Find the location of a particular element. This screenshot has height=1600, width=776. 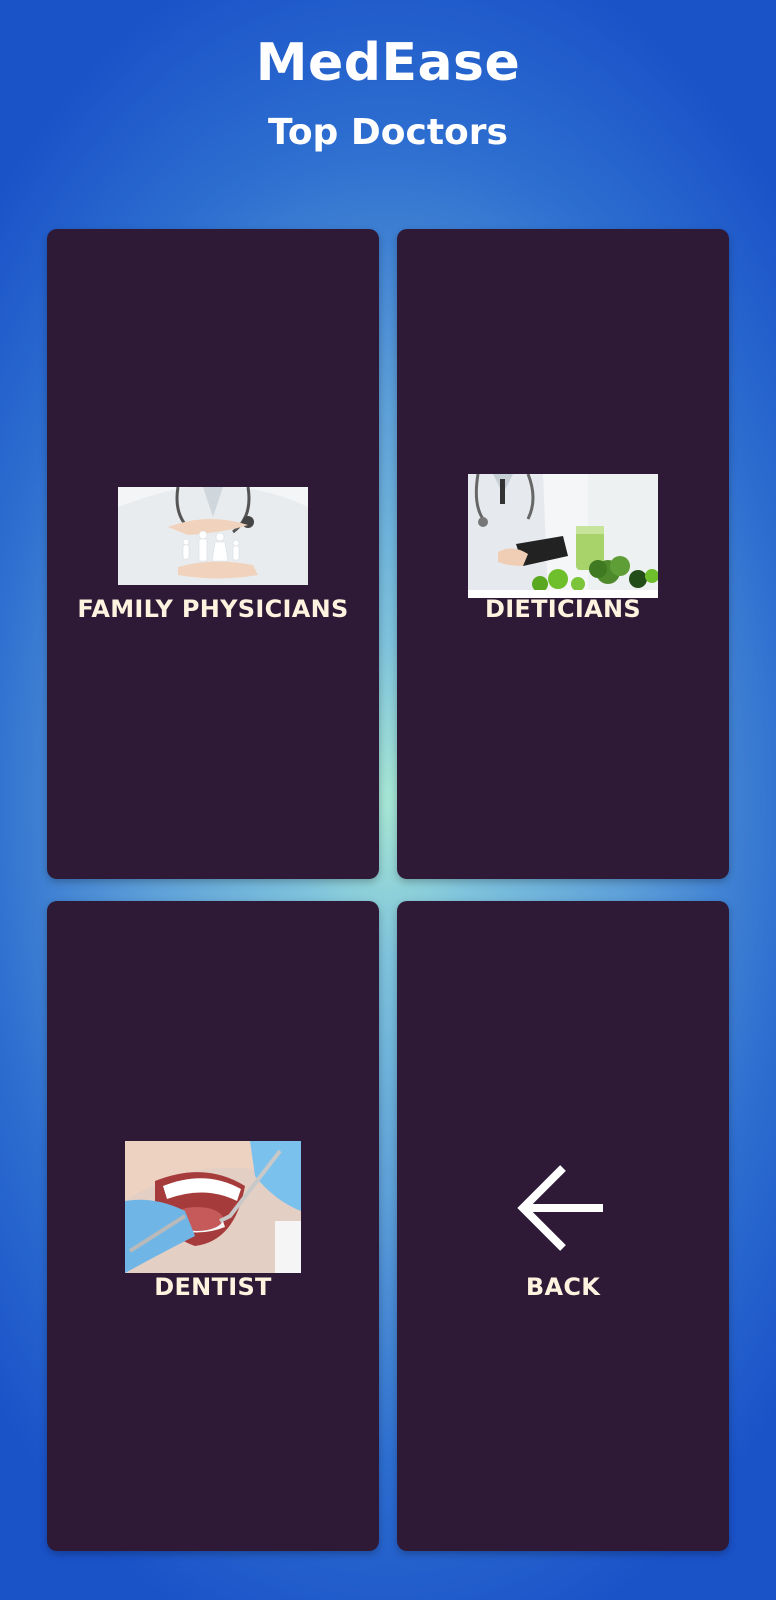

back-label: BACK is located at coordinates (563, 1287).